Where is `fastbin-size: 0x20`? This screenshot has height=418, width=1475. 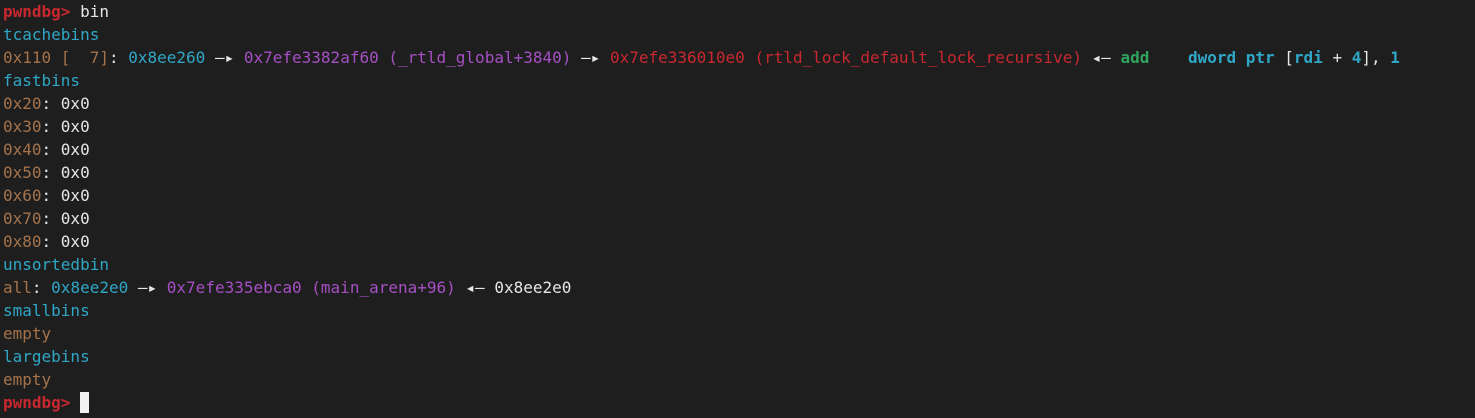 fastbin-size: 0x20 is located at coordinates (22, 103).